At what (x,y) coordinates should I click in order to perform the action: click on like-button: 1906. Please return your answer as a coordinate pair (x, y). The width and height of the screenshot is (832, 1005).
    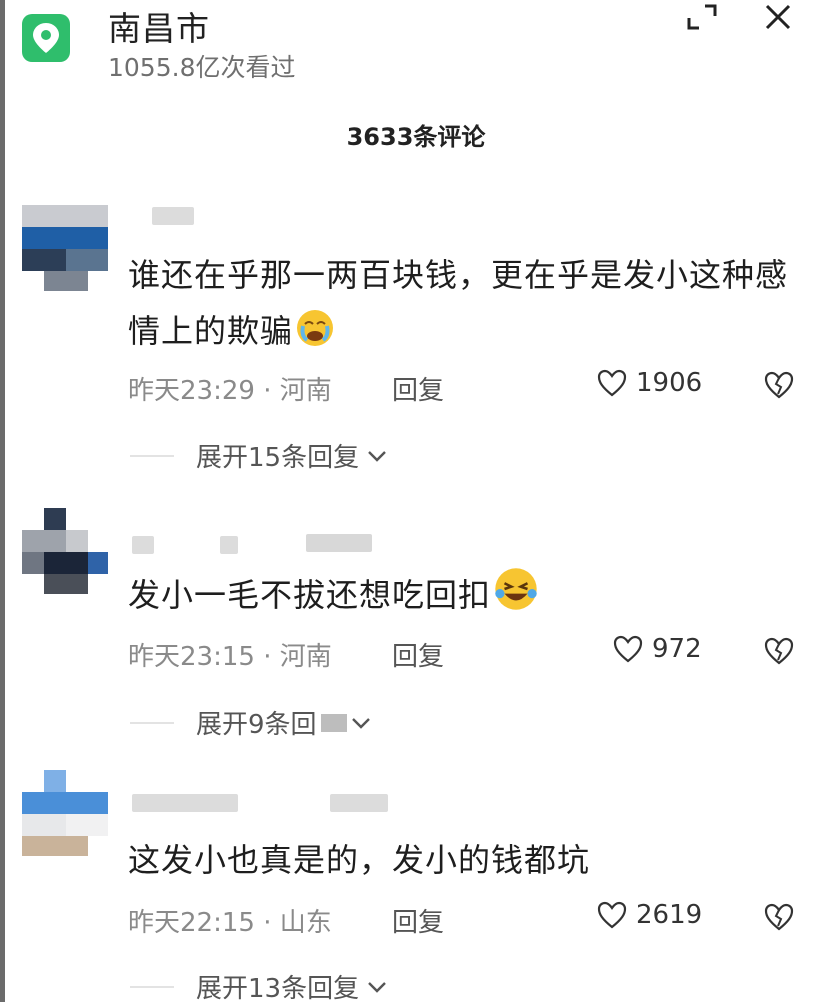
    Looking at the image, I should click on (649, 383).